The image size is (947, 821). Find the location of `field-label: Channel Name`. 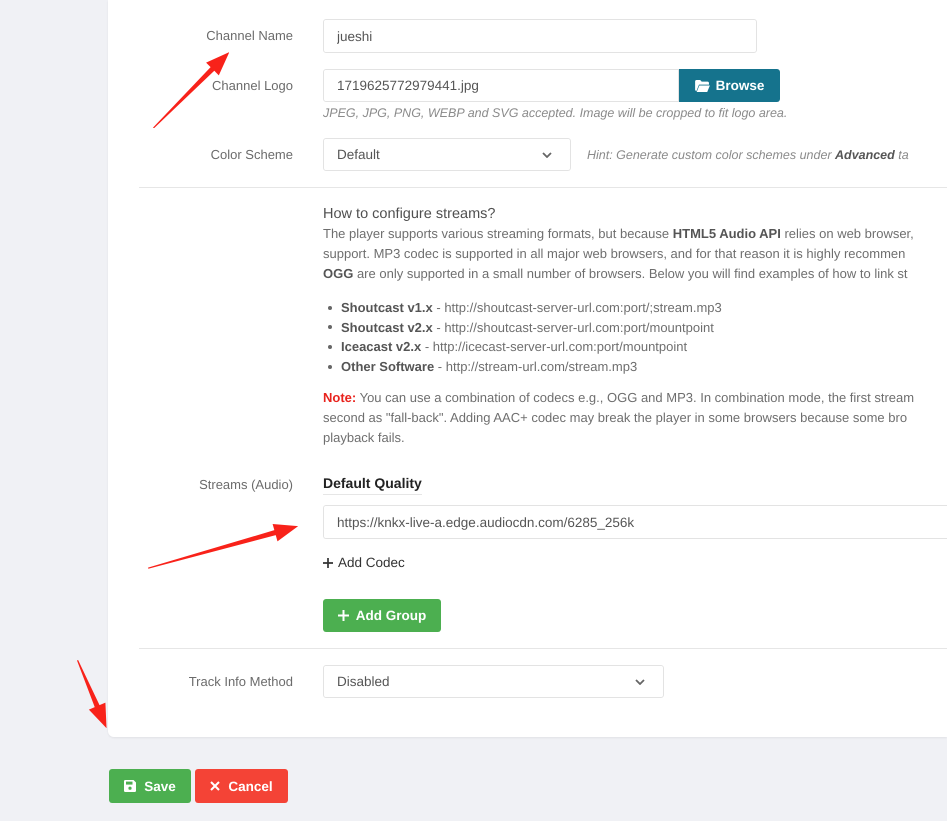

field-label: Channel Name is located at coordinates (249, 36).